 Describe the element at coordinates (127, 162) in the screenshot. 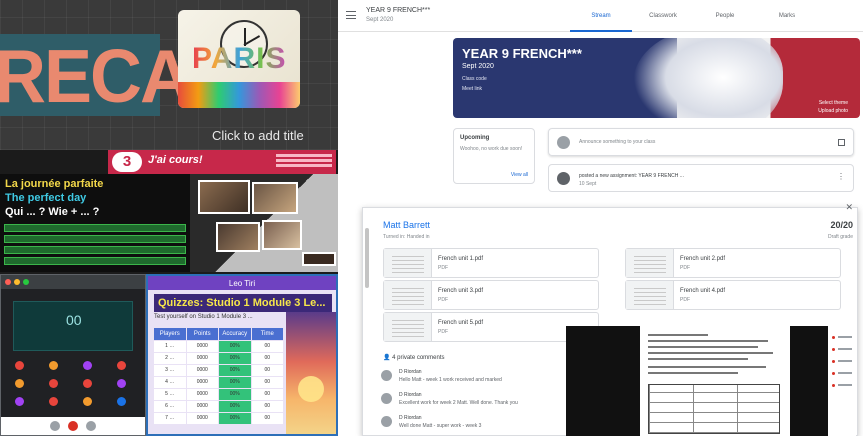

I see `lesson-number-badge: 3` at that location.